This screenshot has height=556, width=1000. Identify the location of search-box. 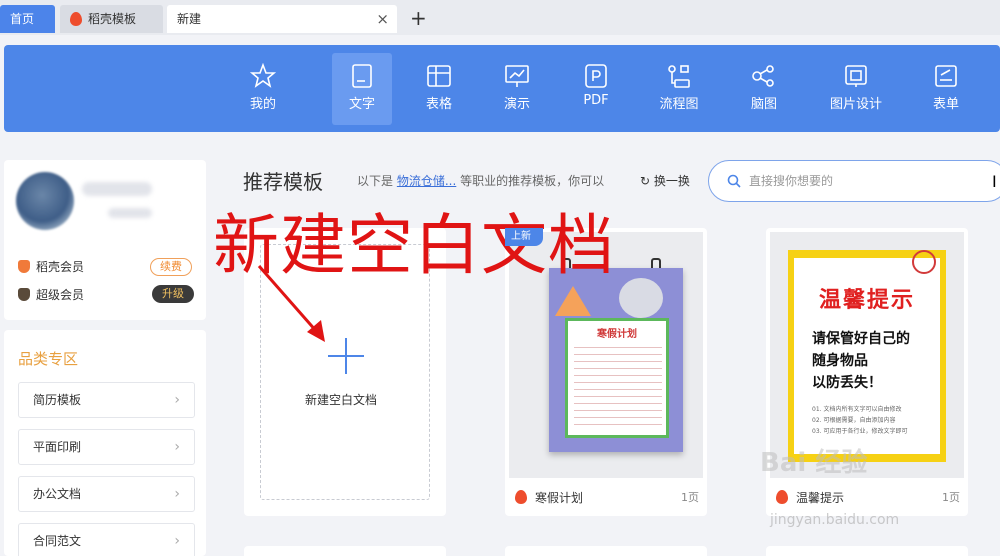
(854, 181).